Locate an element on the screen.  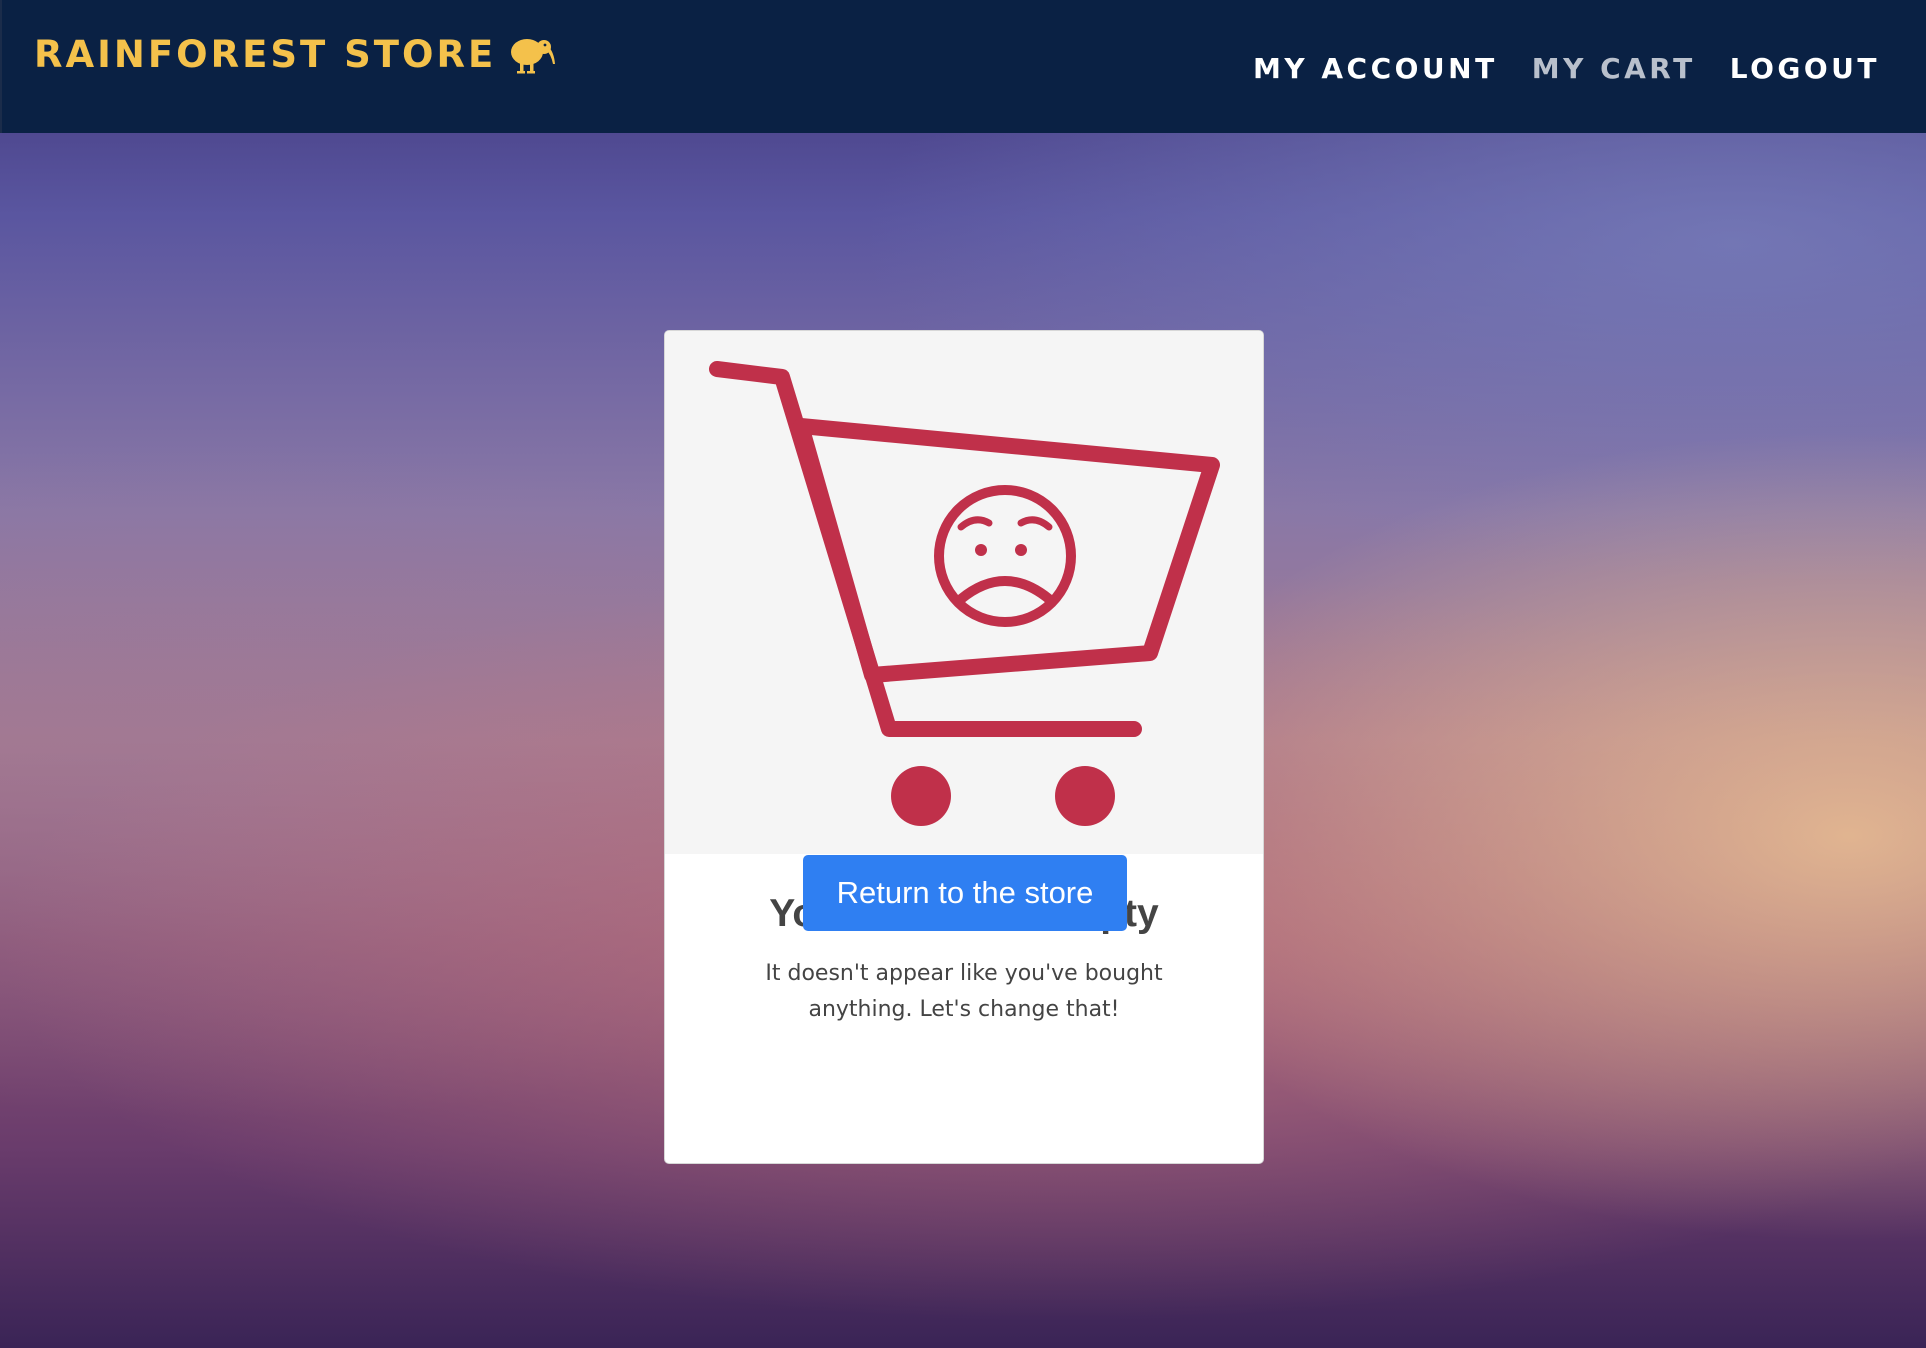
nav-links: MY ACCOUNT MY CART LOGOUT is located at coordinates (1566, 68).